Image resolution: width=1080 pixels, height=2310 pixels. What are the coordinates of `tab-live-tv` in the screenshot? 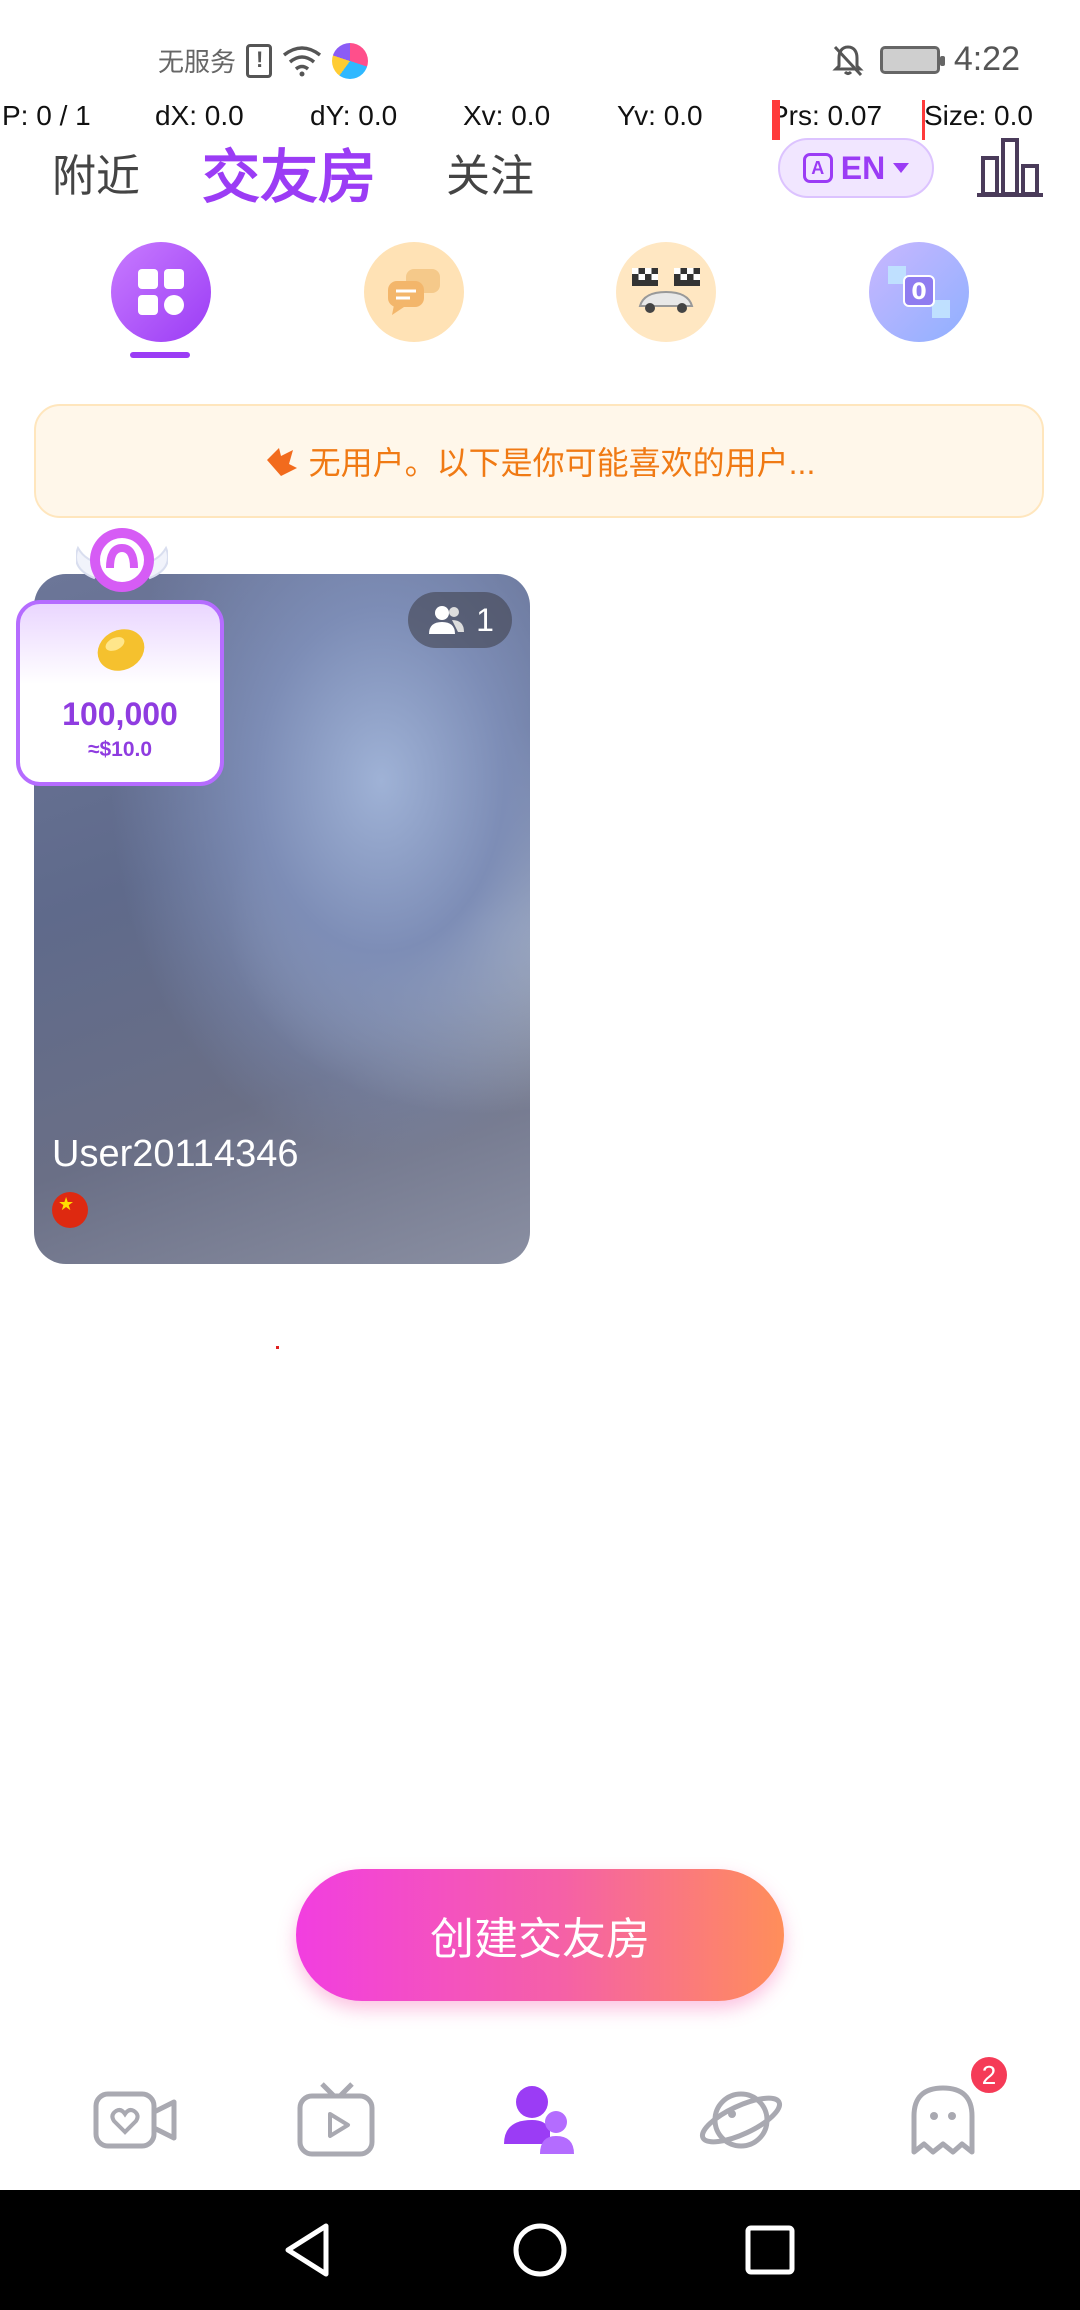 It's located at (337, 2120).